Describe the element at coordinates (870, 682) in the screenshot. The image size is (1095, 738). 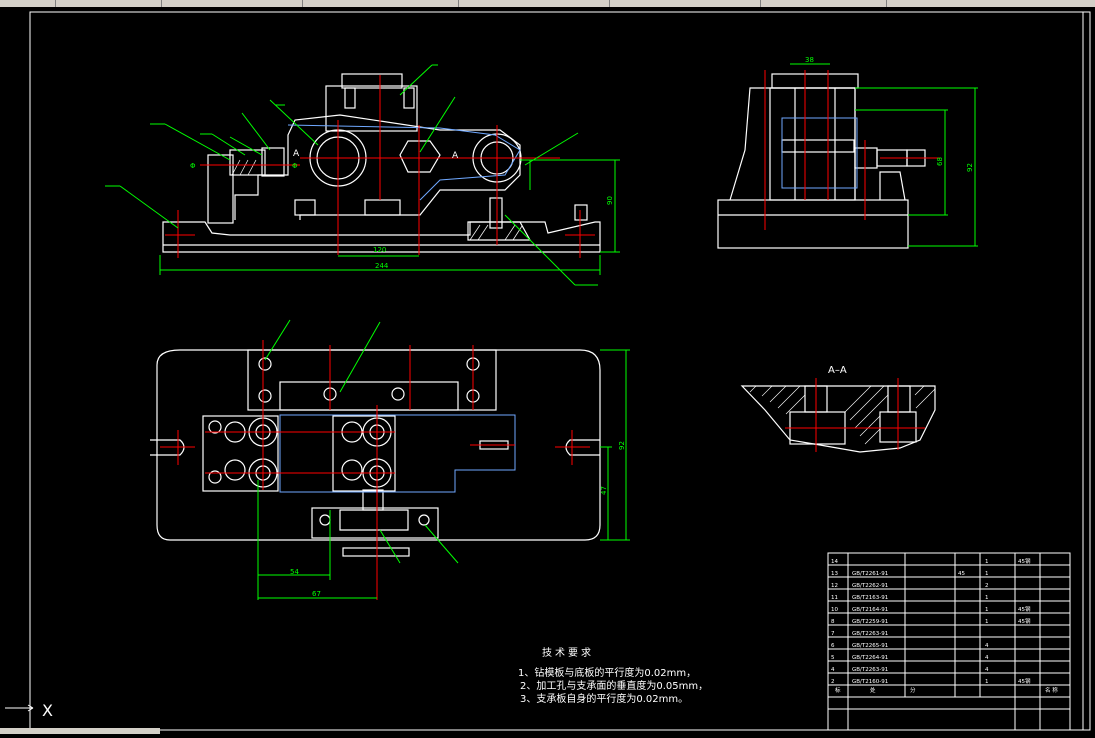
I see `svg-text: GB/T2160-91` at that location.